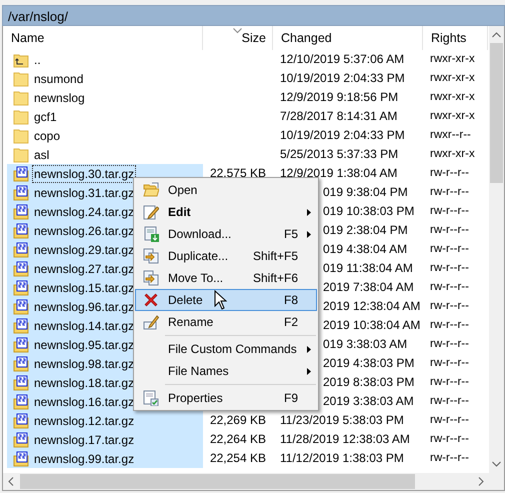 This screenshot has width=505, height=493. What do you see at coordinates (105, 59) in the screenshot?
I see `file-row: ..` at bounding box center [105, 59].